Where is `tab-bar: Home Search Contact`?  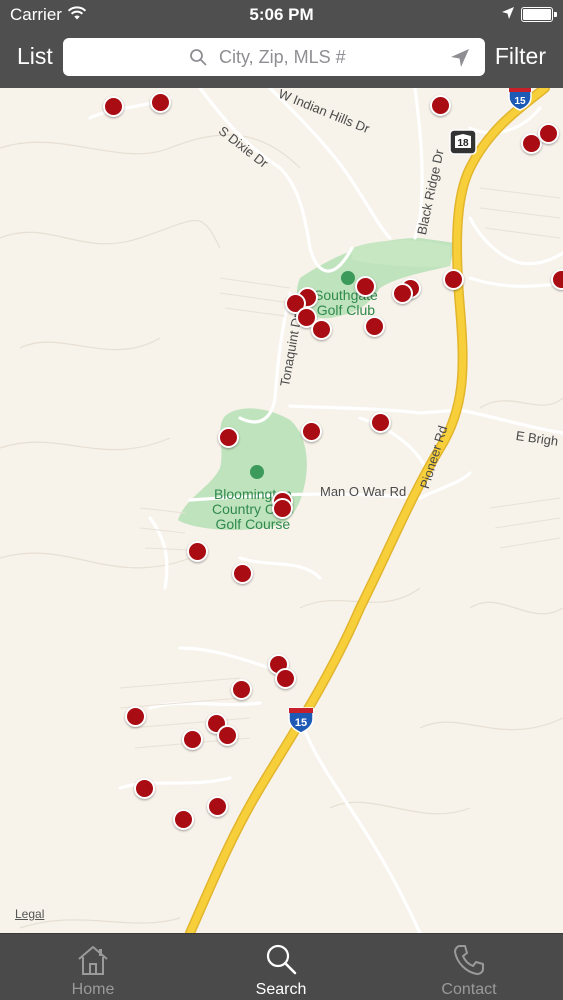
tab-bar: Home Search Contact is located at coordinates (281, 966).